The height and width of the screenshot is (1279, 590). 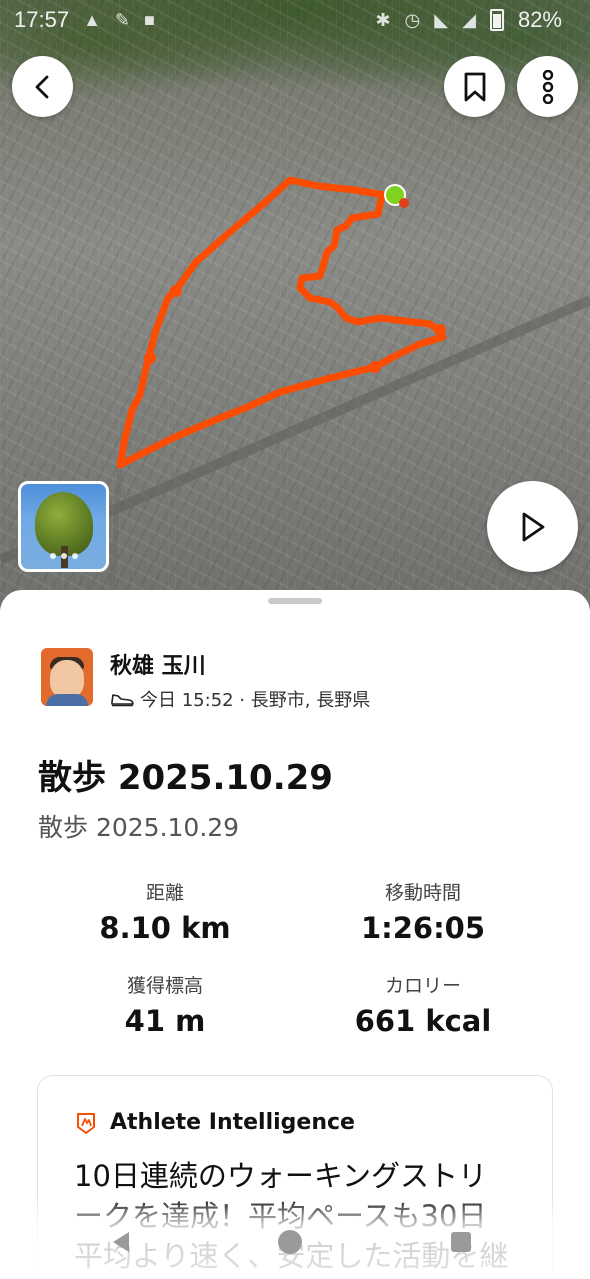 I want to click on battery-icon, so click(x=496, y=20).